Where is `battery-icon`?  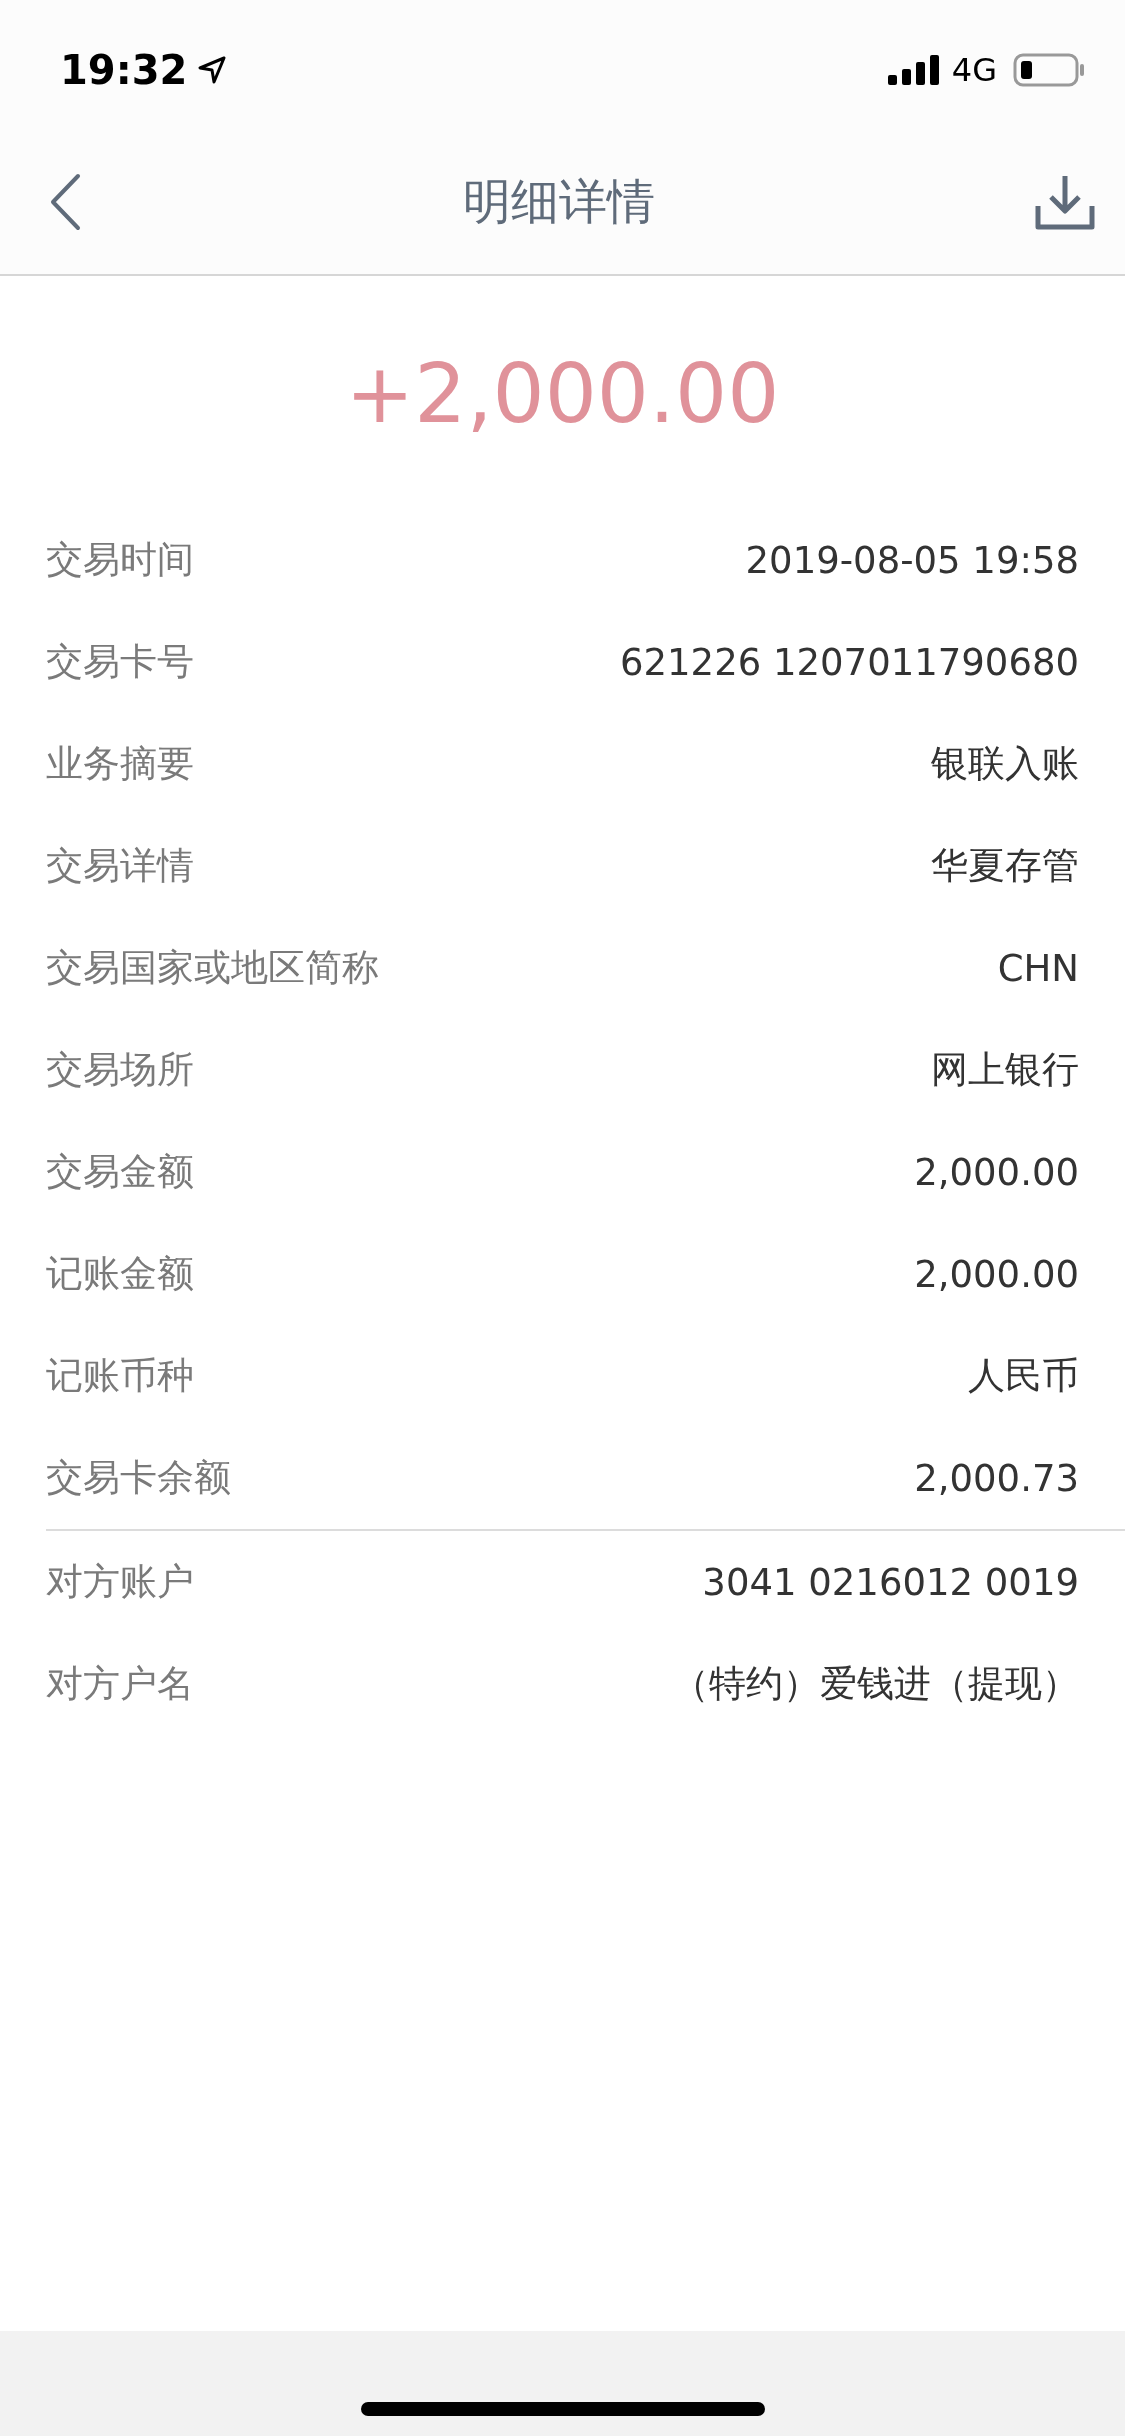
battery-icon is located at coordinates (1049, 70).